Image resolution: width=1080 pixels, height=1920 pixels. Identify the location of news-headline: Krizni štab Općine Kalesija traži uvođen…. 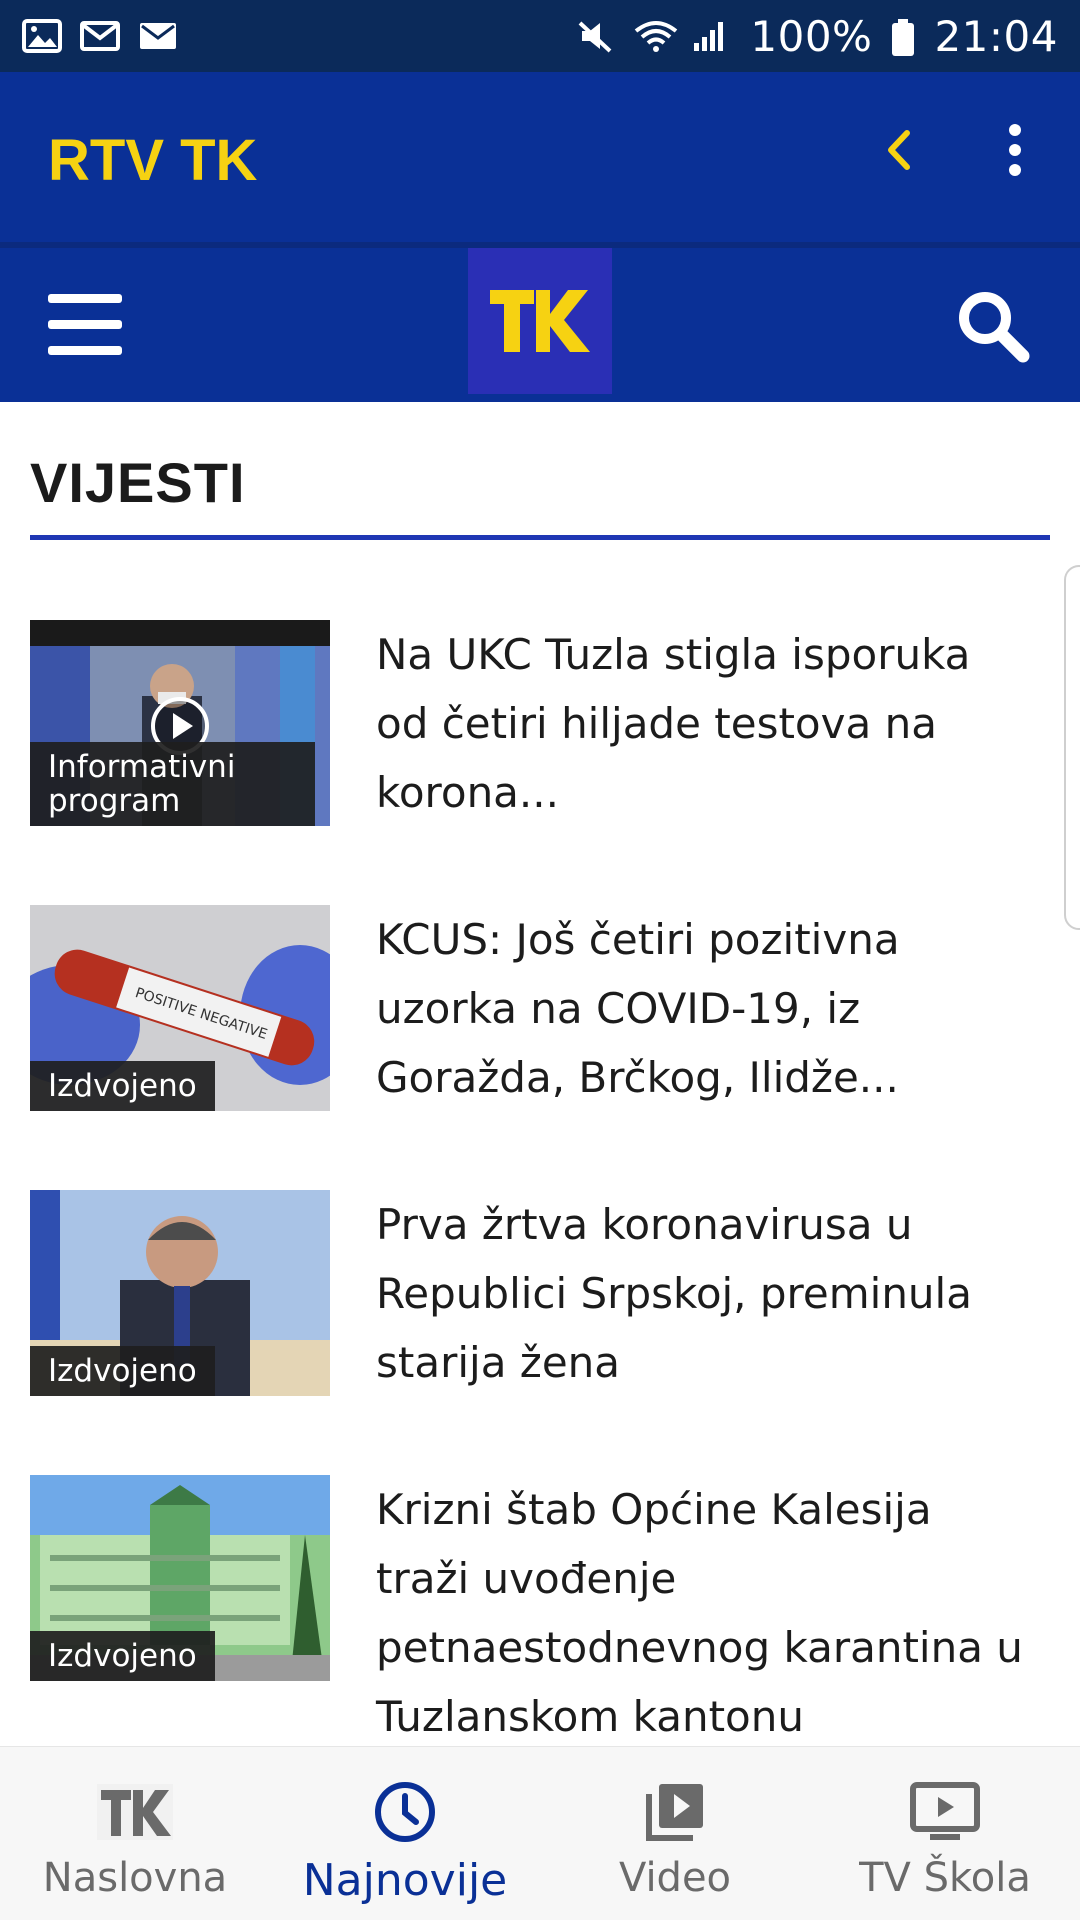
(706, 1613).